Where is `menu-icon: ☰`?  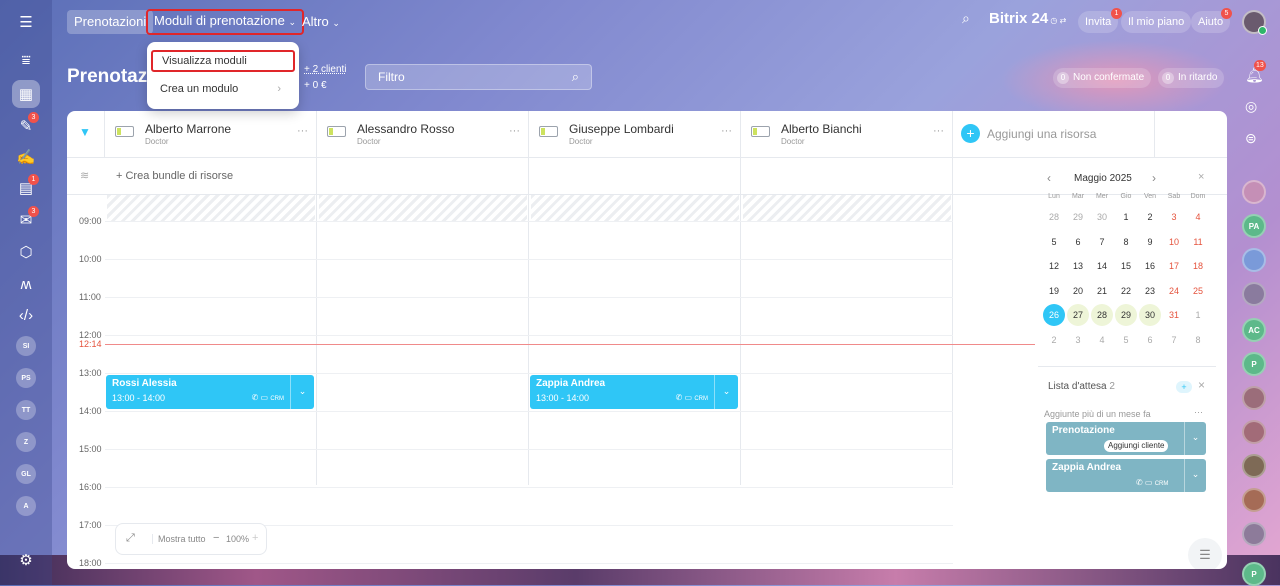
menu-icon: ☰ is located at coordinates (26, 22).